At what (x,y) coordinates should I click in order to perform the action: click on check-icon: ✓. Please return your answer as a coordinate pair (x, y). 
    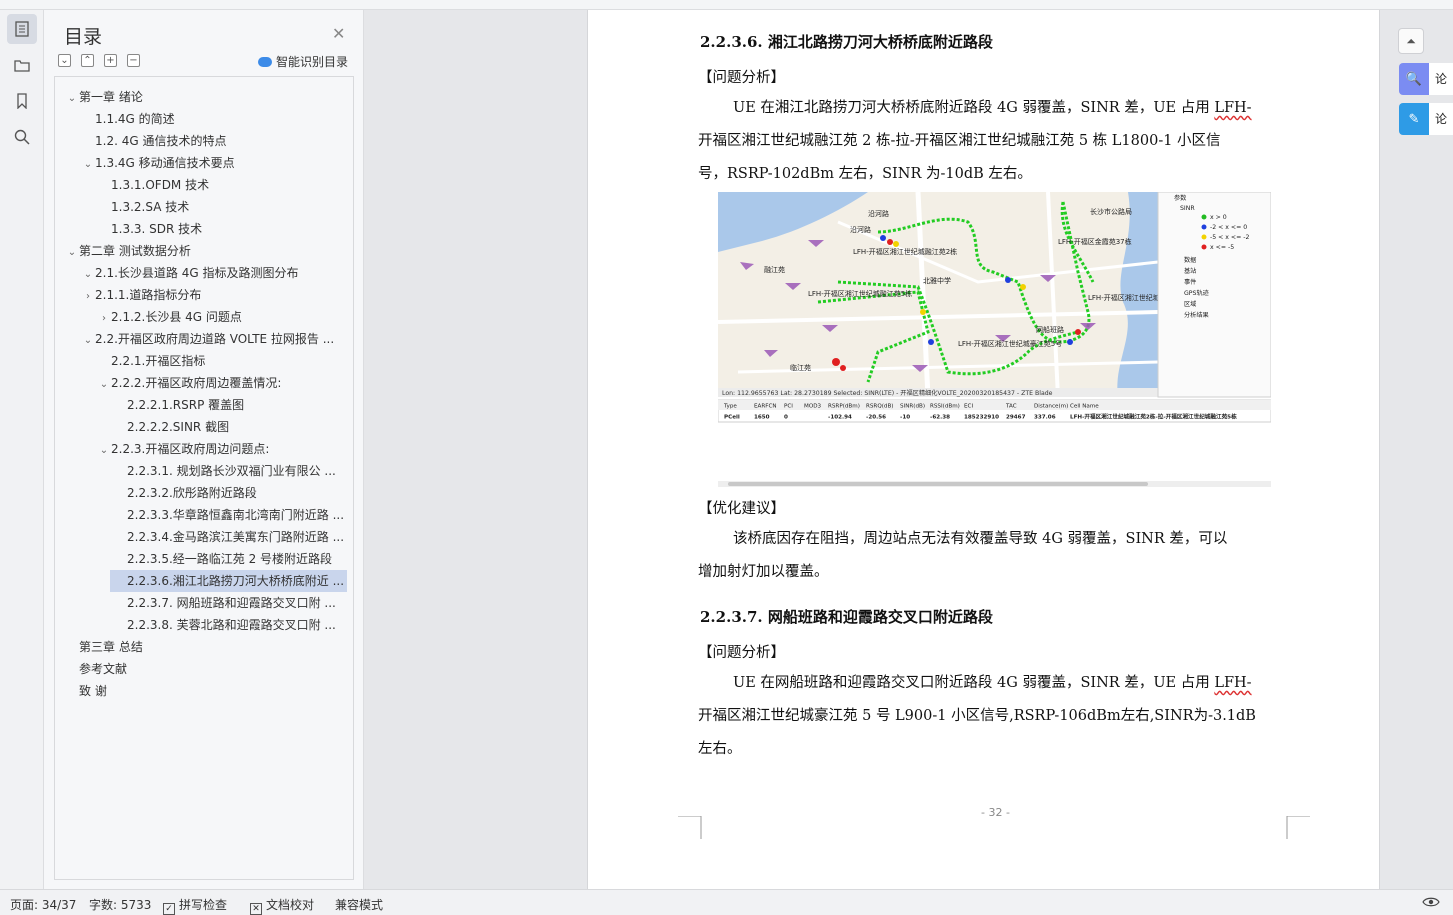
    Looking at the image, I should click on (169, 909).